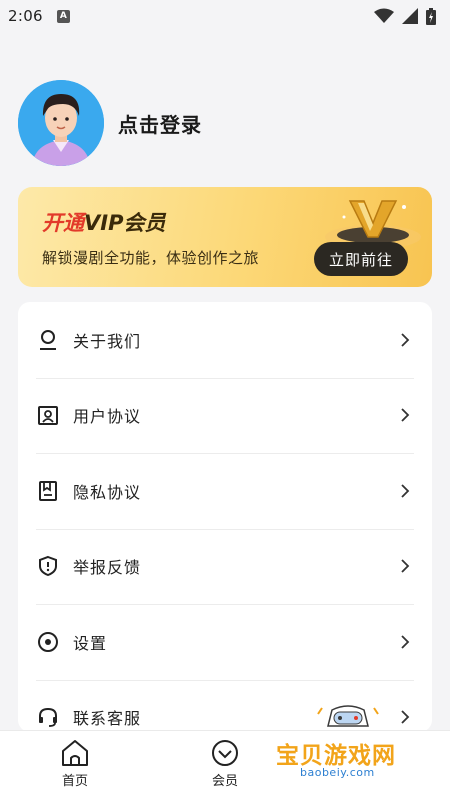 This screenshot has height=800, width=450. I want to click on vip-title: 开通VIP会员, so click(103, 222).